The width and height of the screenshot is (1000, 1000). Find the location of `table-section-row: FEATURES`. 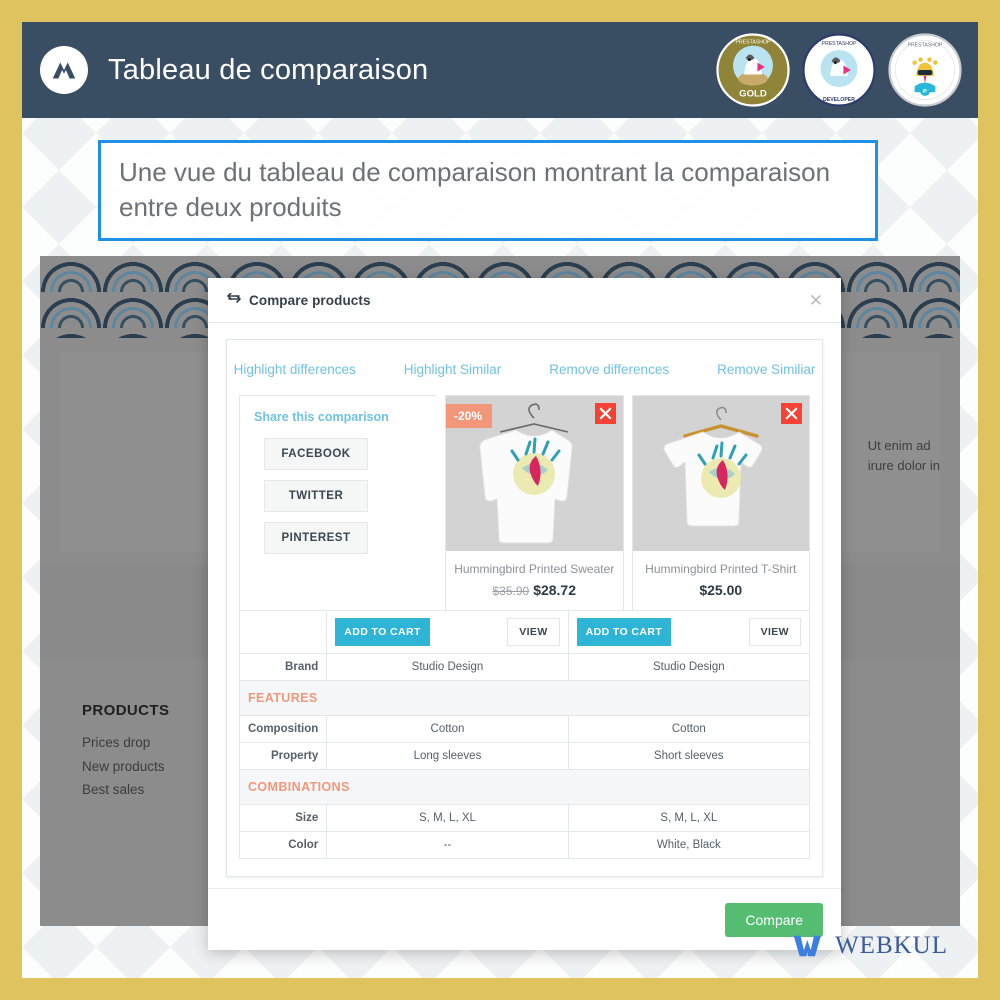

table-section-row: FEATURES is located at coordinates (524, 698).